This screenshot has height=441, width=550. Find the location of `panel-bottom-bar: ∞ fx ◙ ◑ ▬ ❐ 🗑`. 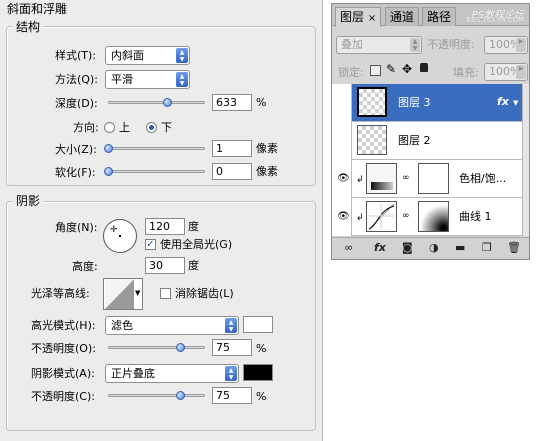

panel-bottom-bar: ∞ fx ◙ ◑ ▬ ❐ 🗑 is located at coordinates (430, 248).